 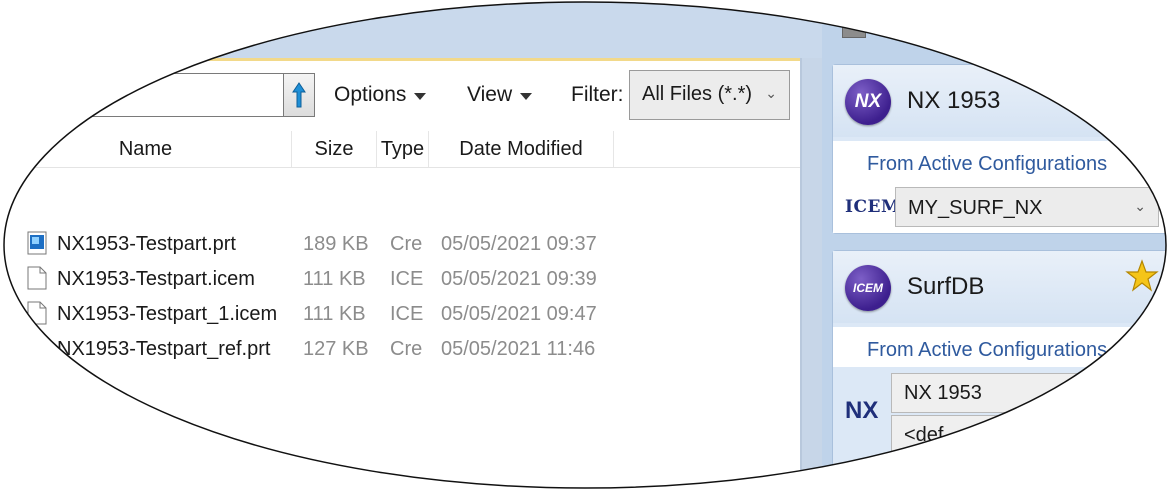 I want to click on configuration-select: MY_SURF_NX ⌄, so click(x=1027, y=207).